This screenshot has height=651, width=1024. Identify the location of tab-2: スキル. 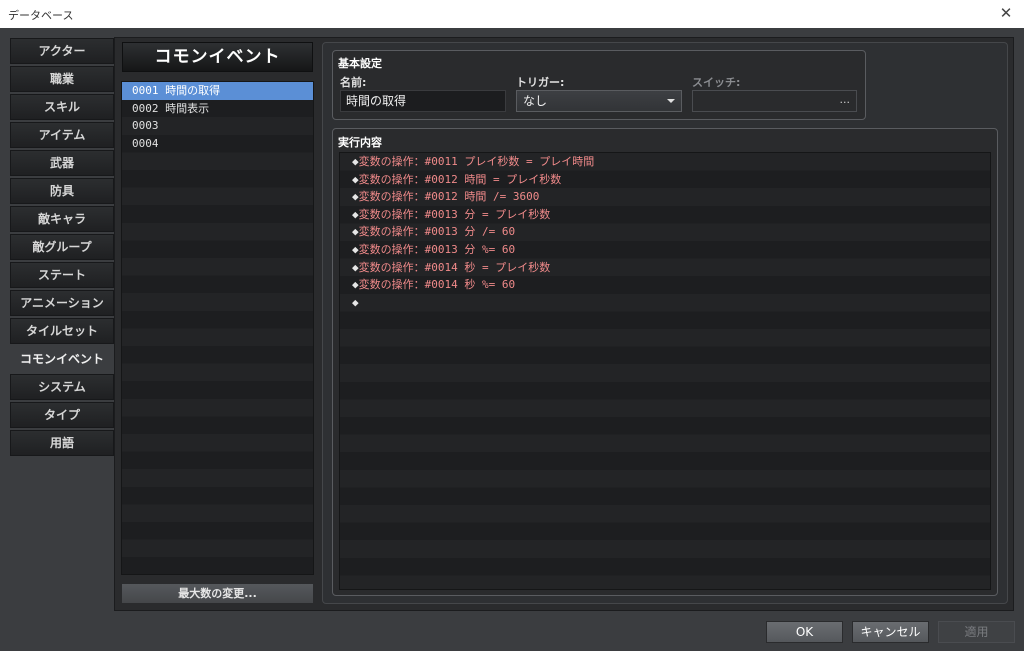
(62, 107).